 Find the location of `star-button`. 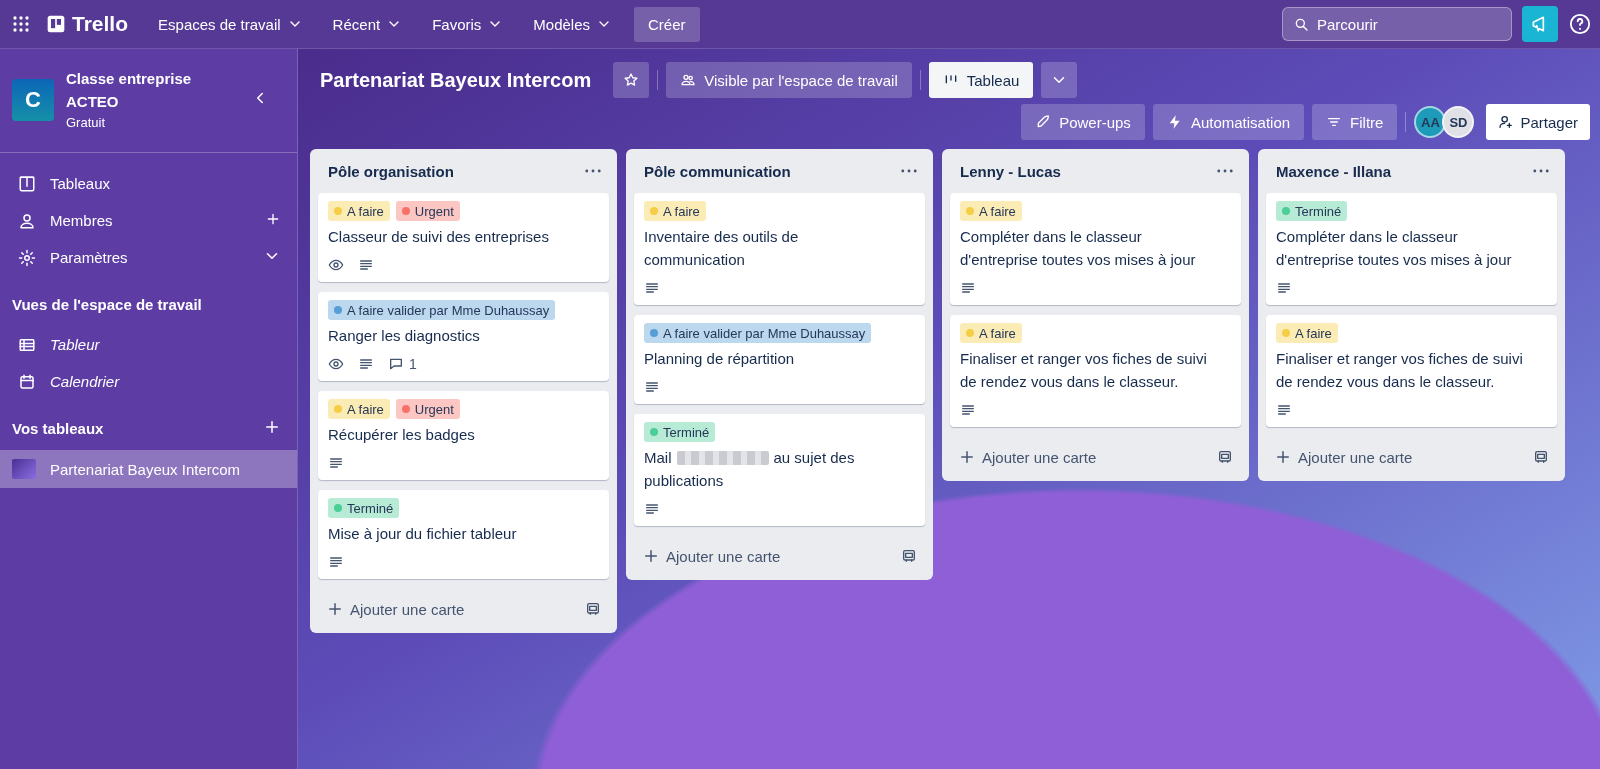

star-button is located at coordinates (631, 80).